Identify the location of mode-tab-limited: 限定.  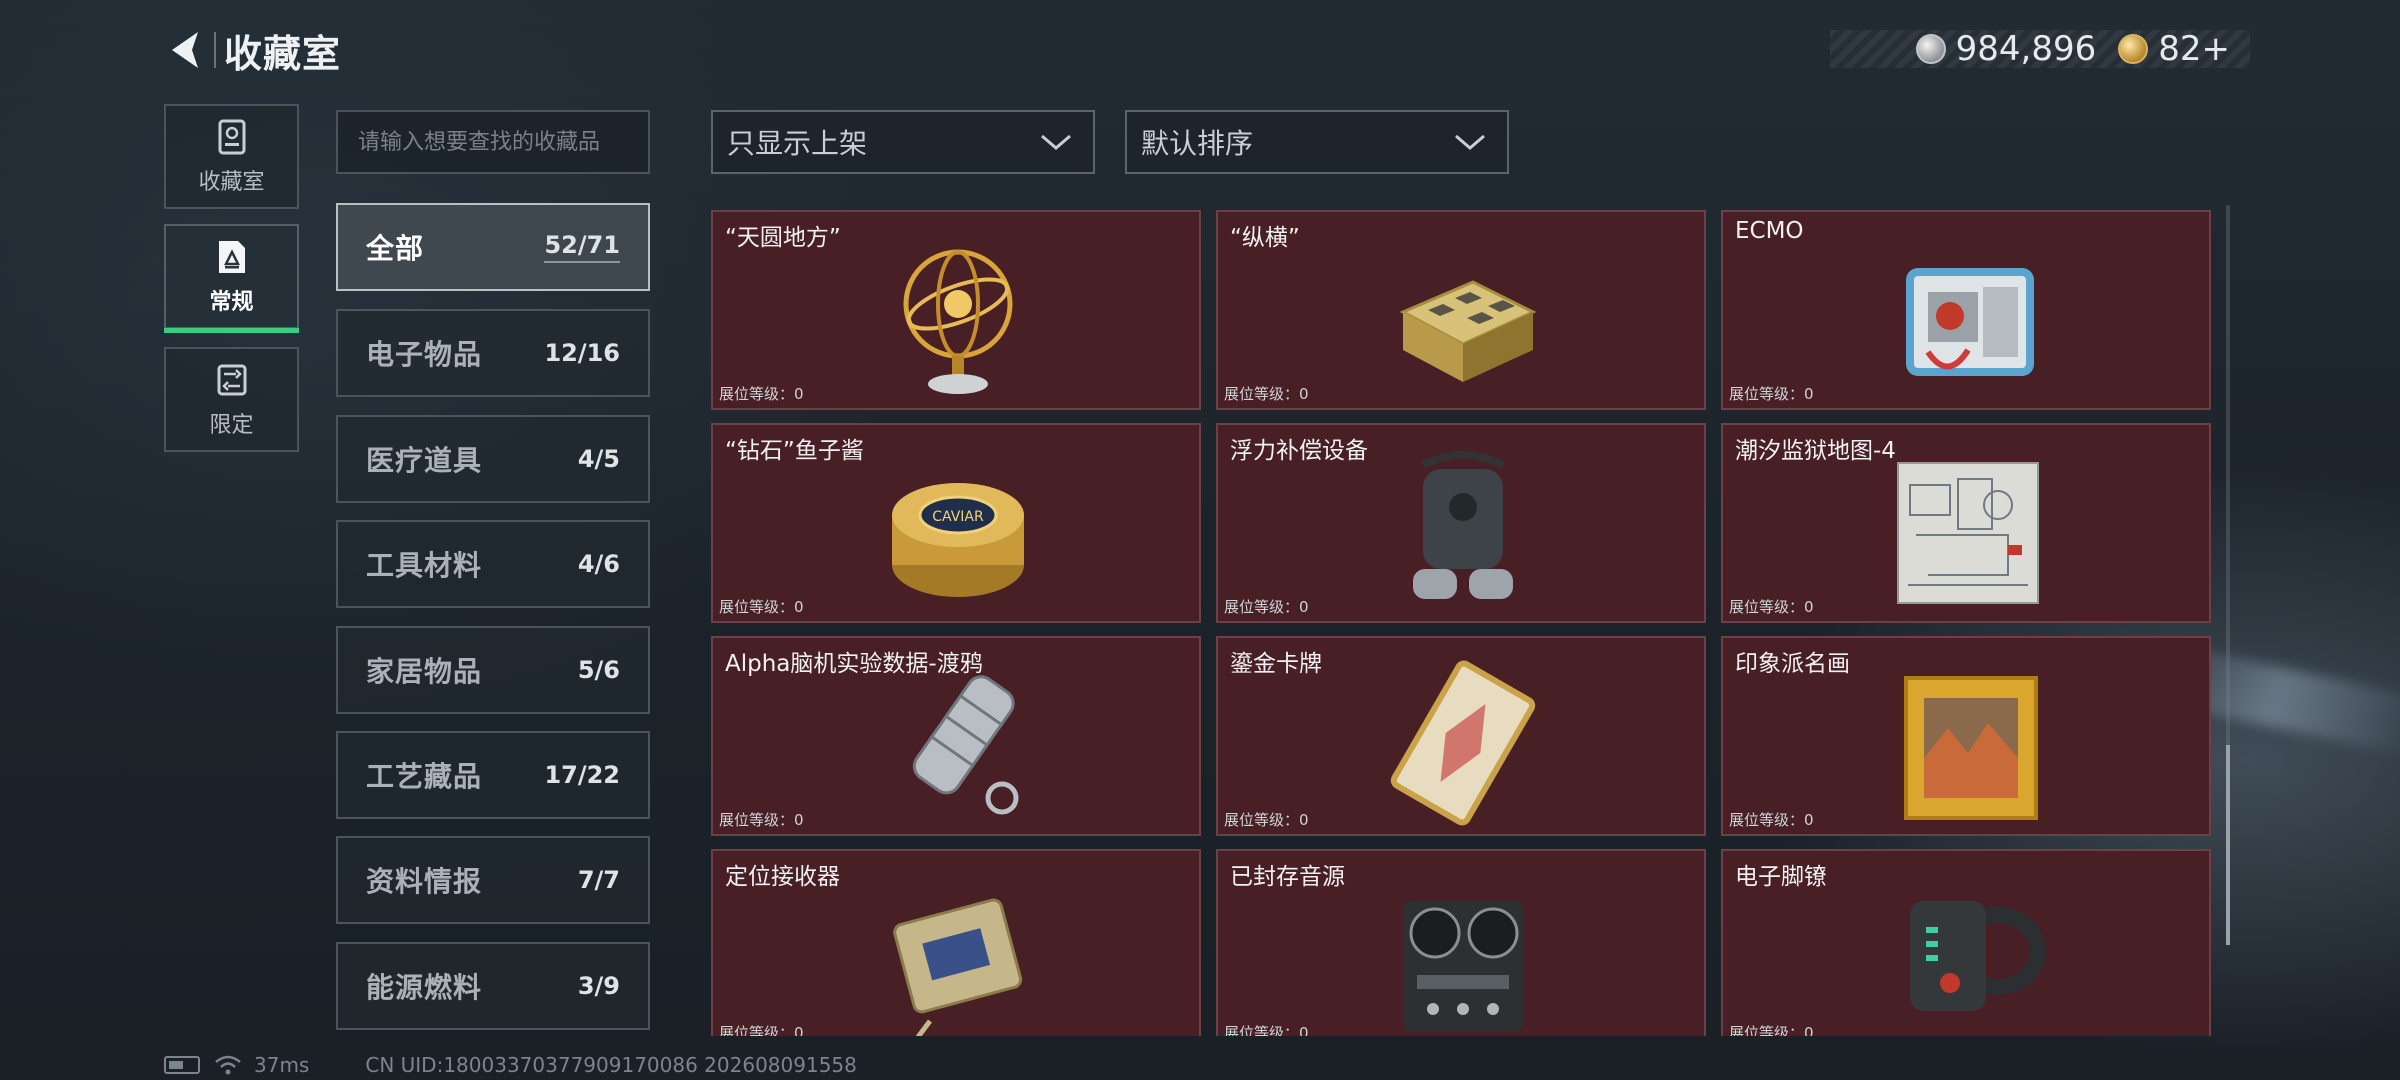
(231, 399).